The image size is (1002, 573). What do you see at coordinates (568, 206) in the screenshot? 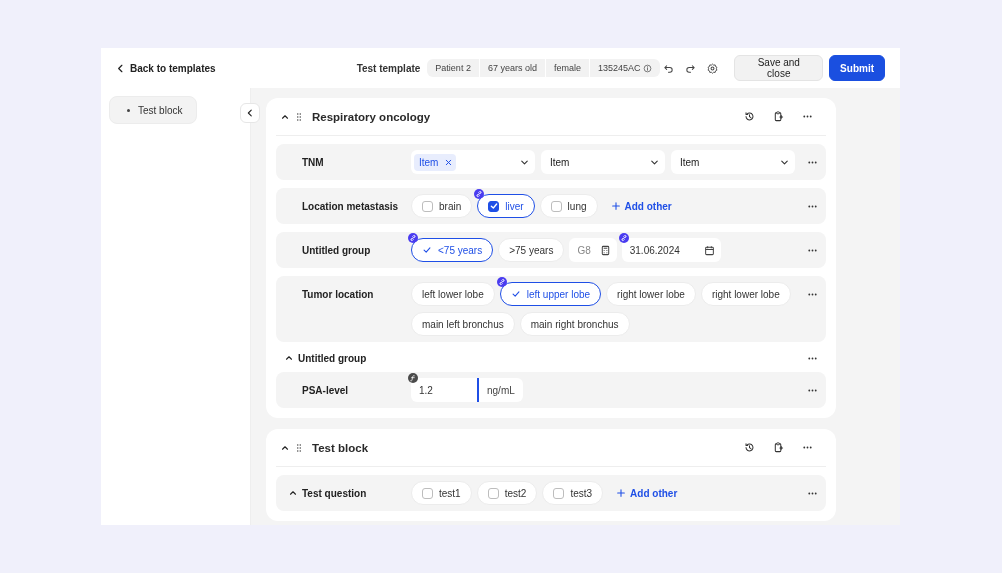
I see `checkbox-option: lung` at bounding box center [568, 206].